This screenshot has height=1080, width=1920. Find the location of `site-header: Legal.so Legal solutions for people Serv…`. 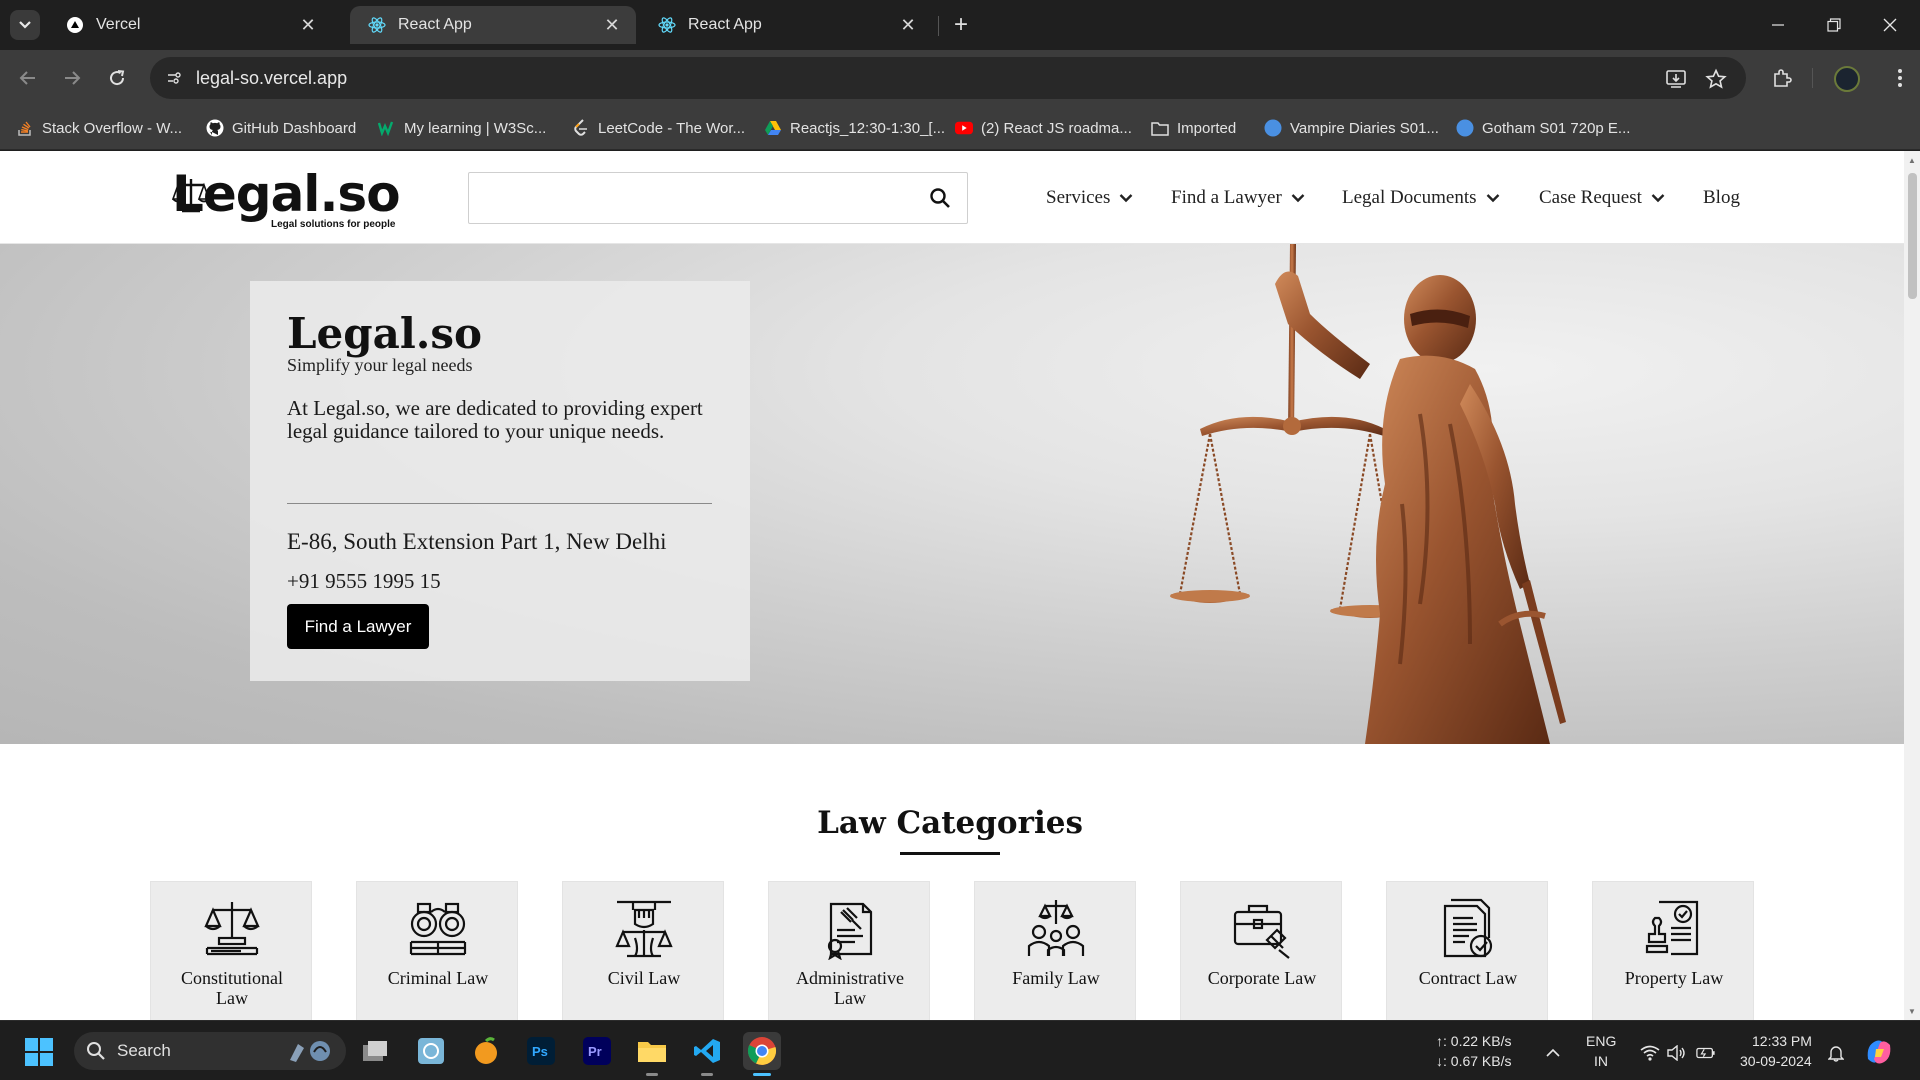

site-header: Legal.so Legal solutions for people Serv… is located at coordinates (952, 197).